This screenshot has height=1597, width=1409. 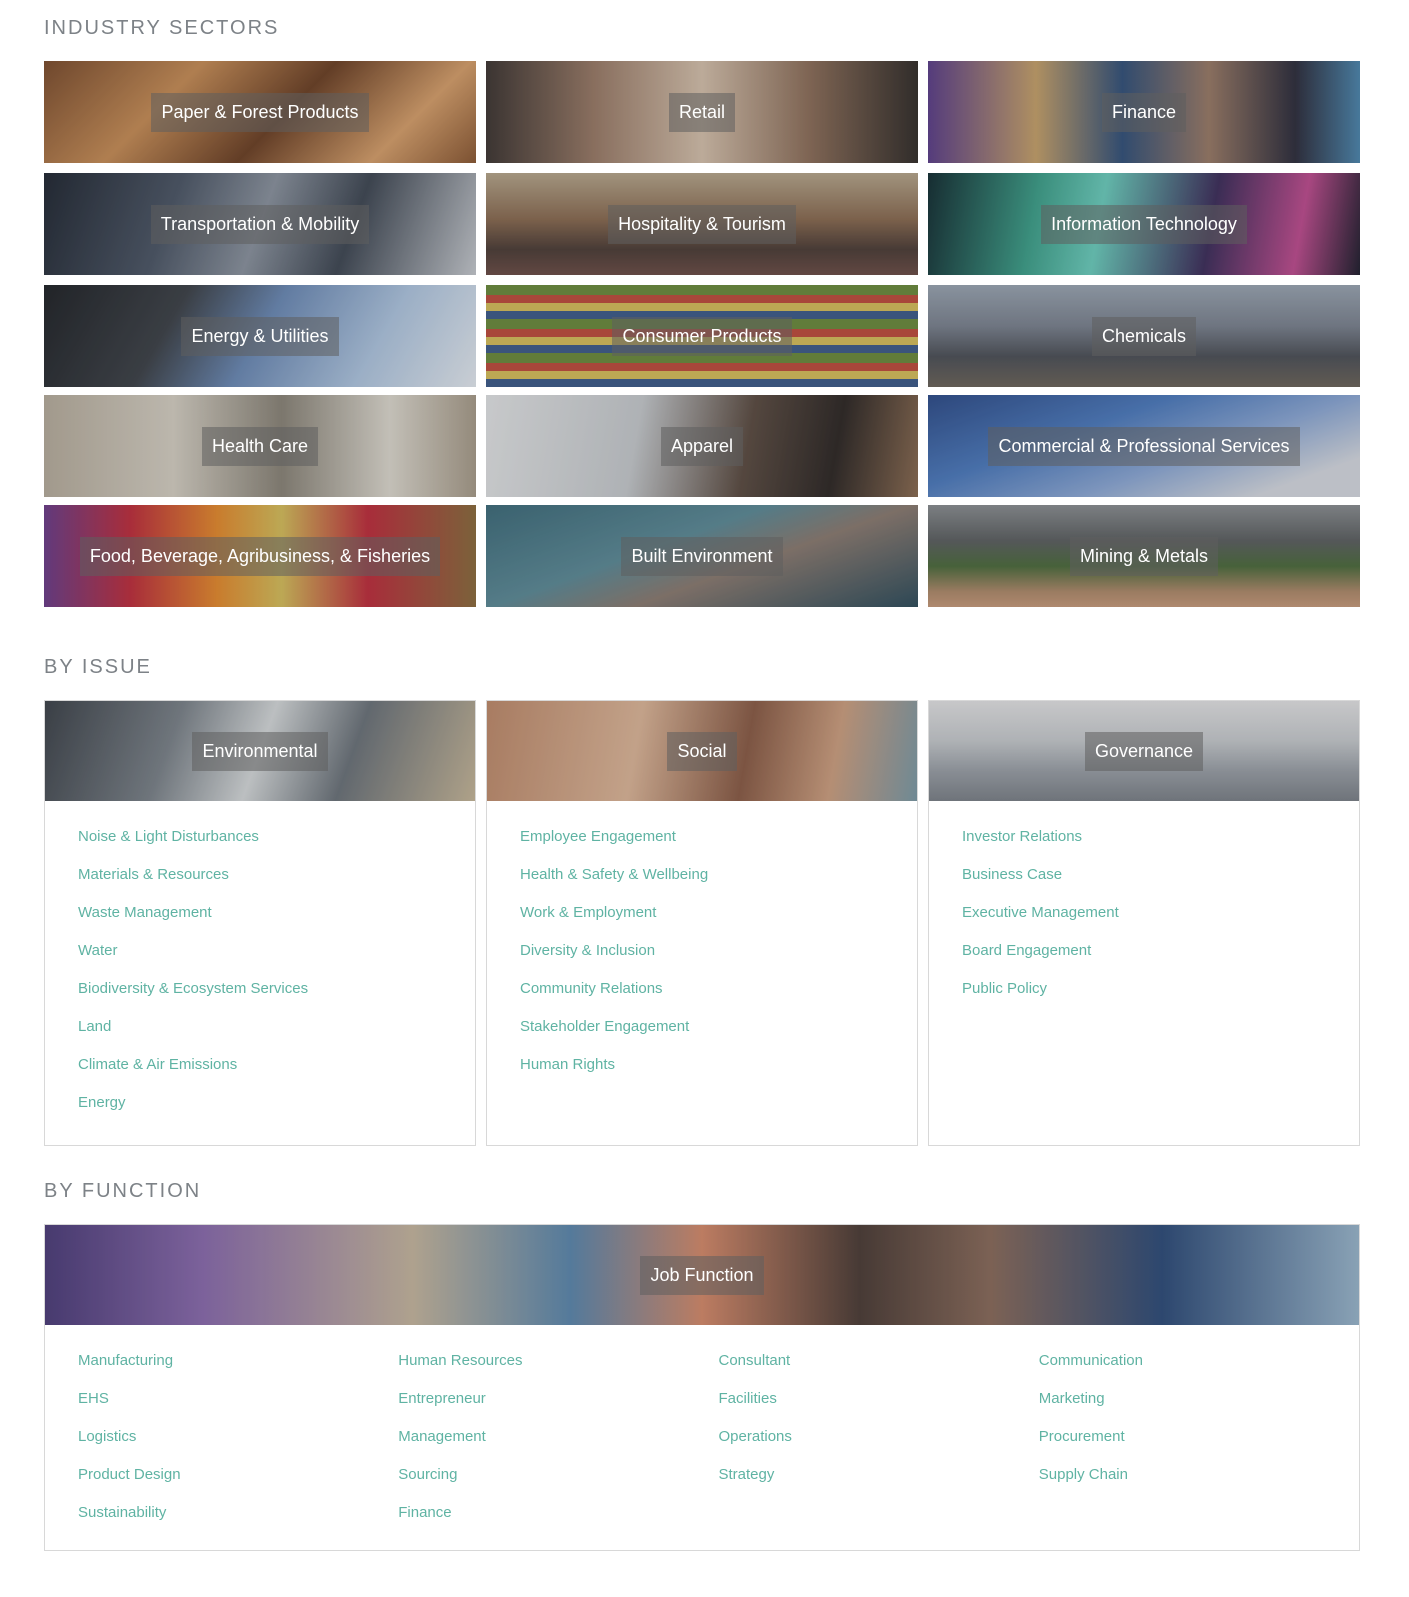 I want to click on link-communication: Communication, so click(x=1091, y=1360).